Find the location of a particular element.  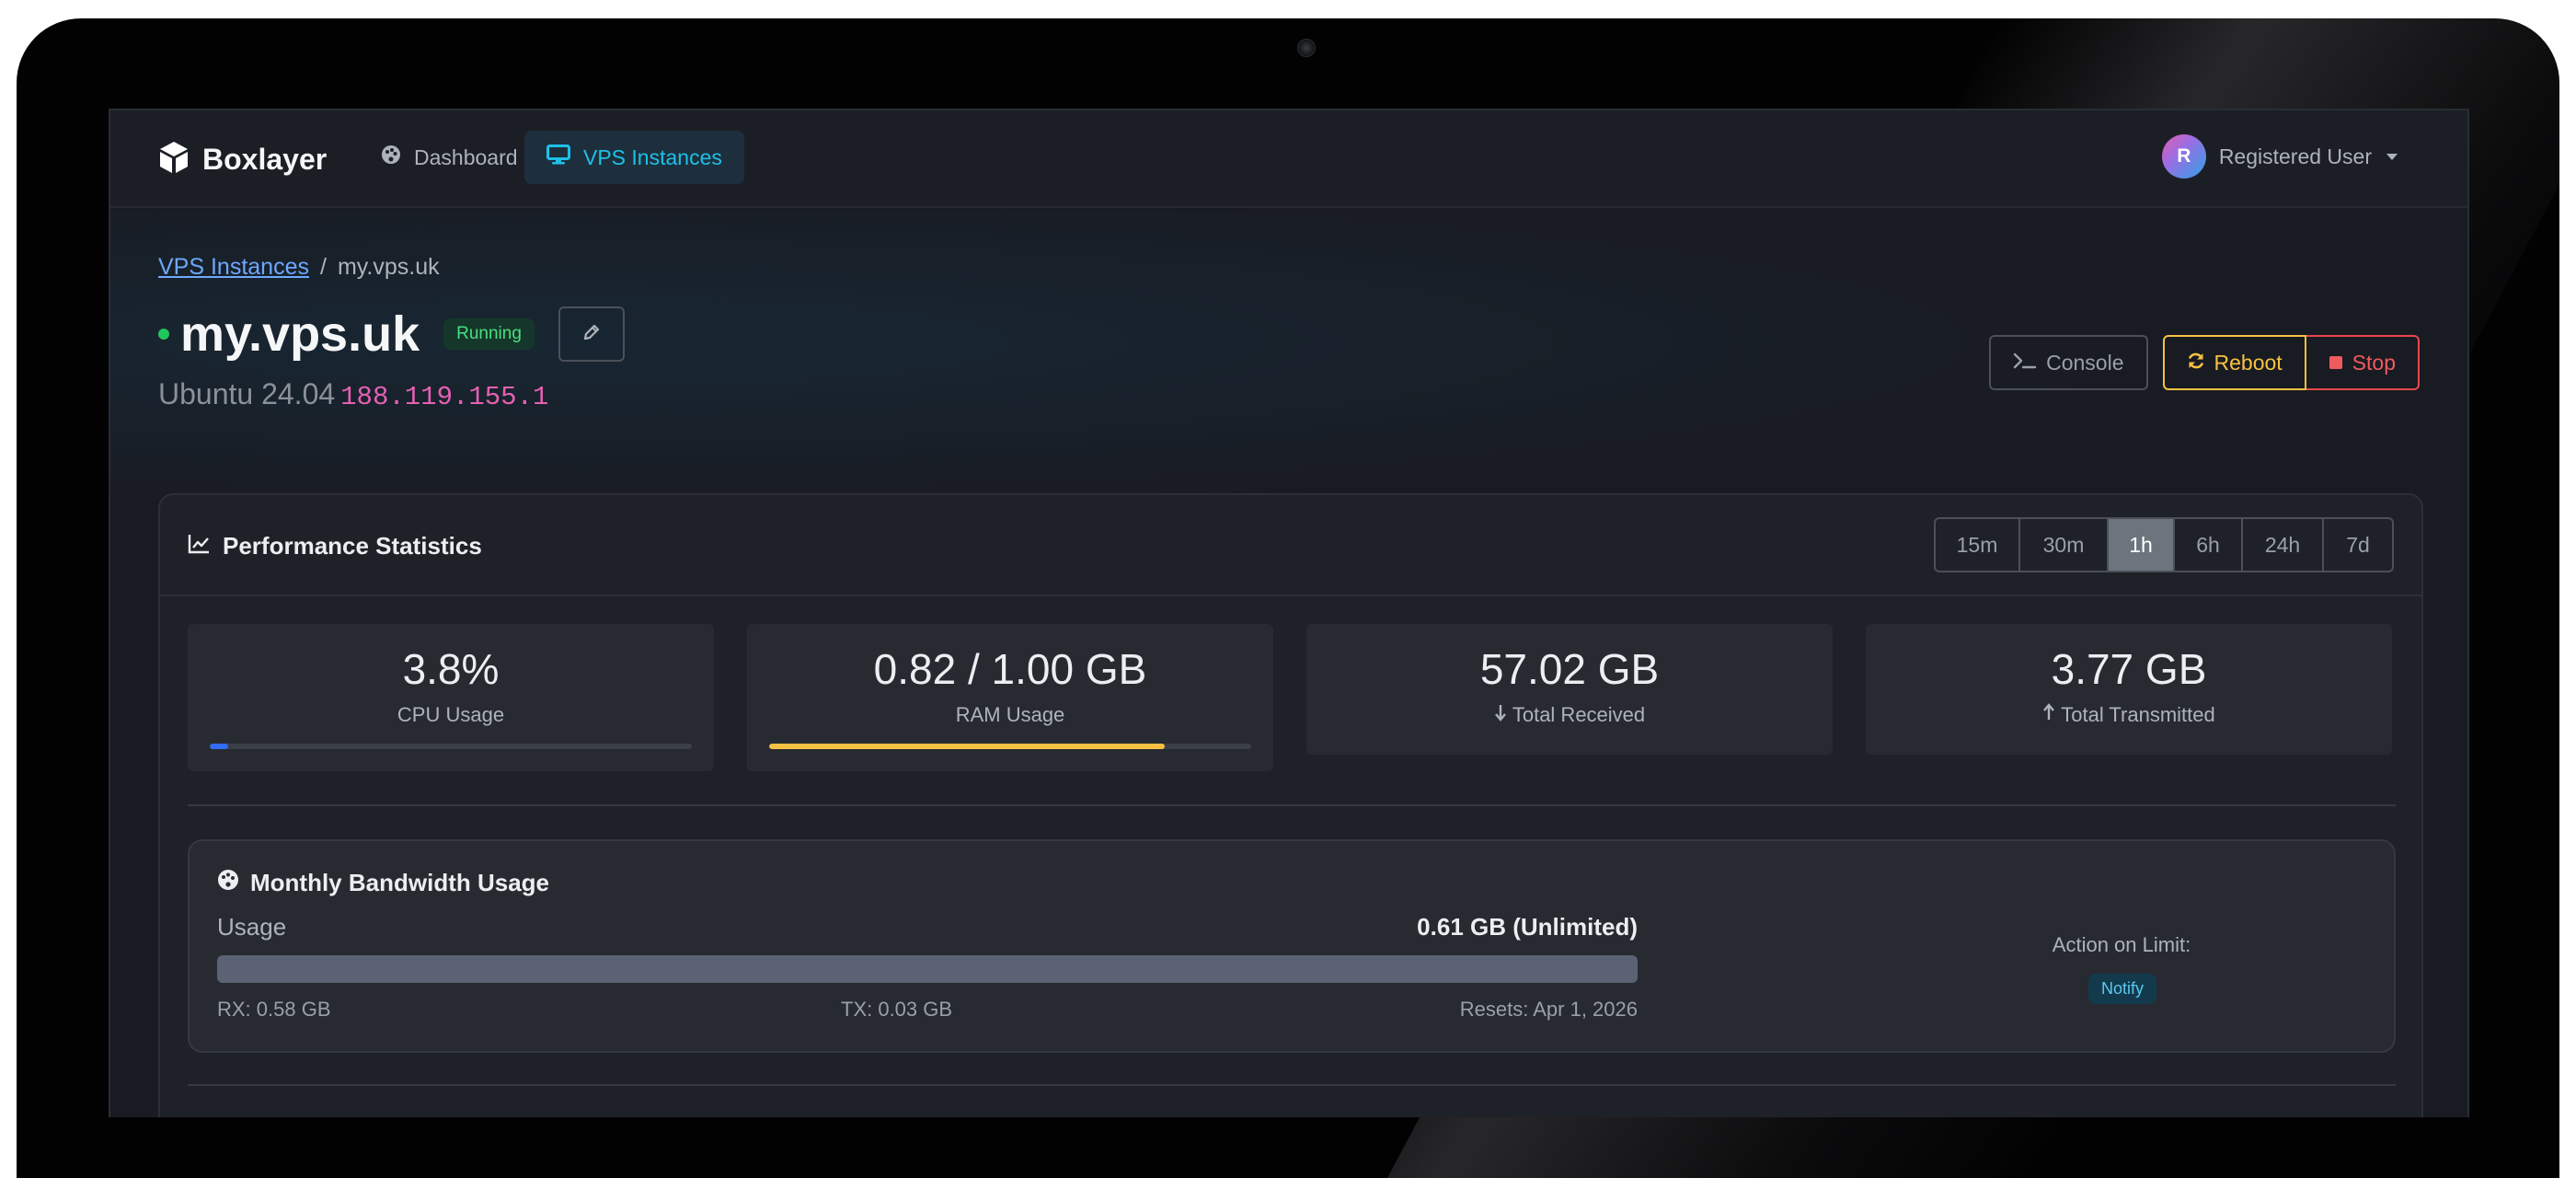

ram-progress-bar is located at coordinates (1010, 746).